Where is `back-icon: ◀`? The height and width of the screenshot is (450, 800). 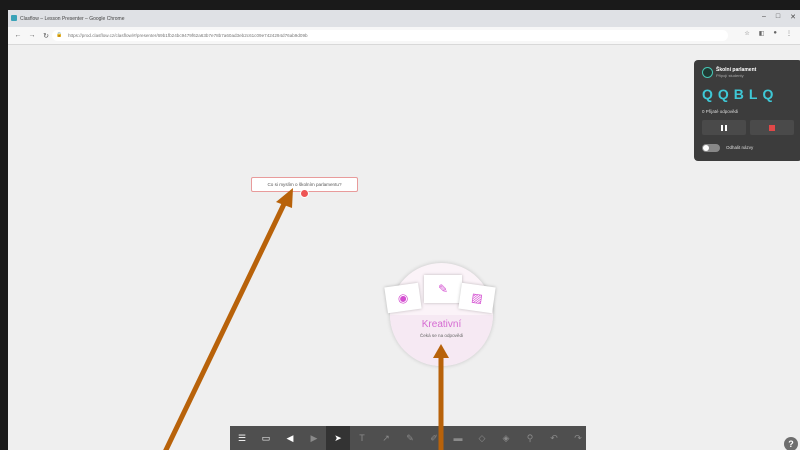
back-icon: ◀ is located at coordinates (290, 438).